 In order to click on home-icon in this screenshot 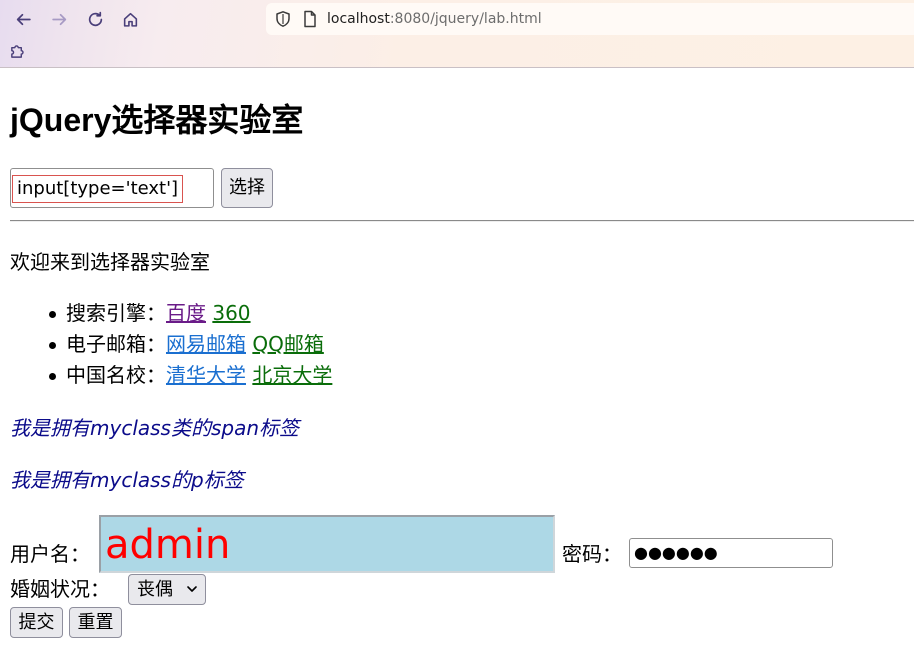, I will do `click(130, 19)`.